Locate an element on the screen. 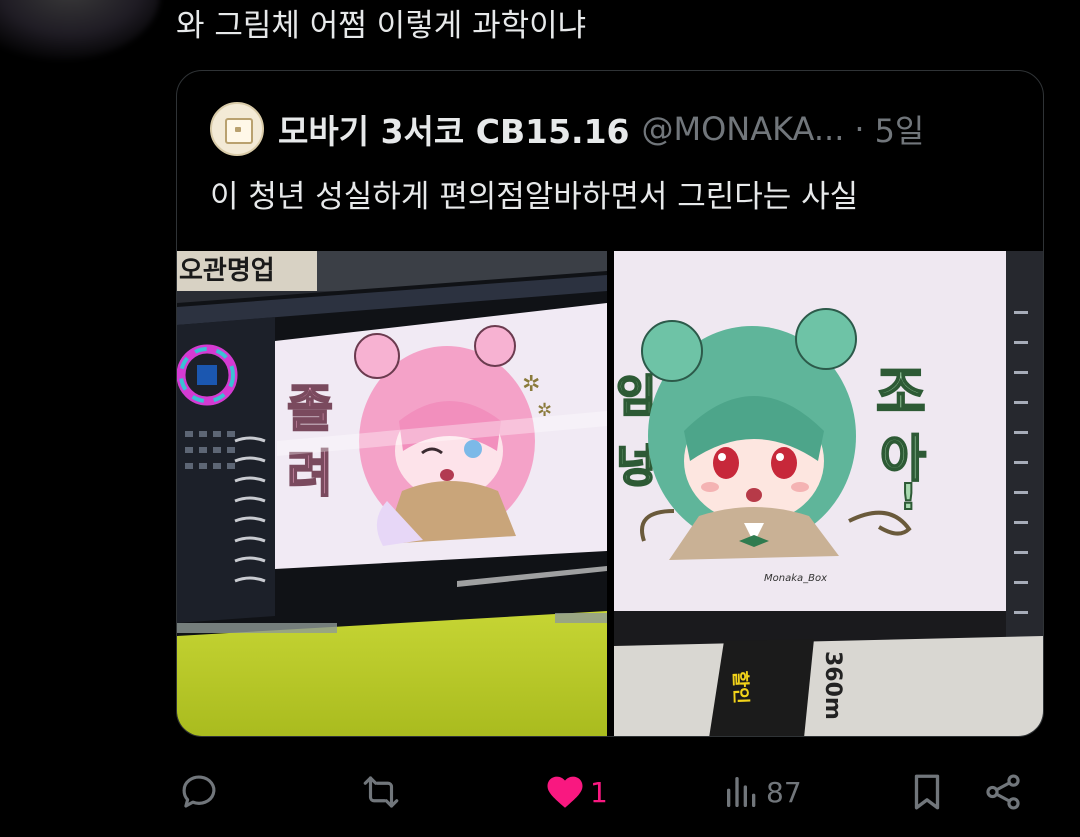  like-button: 1 is located at coordinates (576, 792).